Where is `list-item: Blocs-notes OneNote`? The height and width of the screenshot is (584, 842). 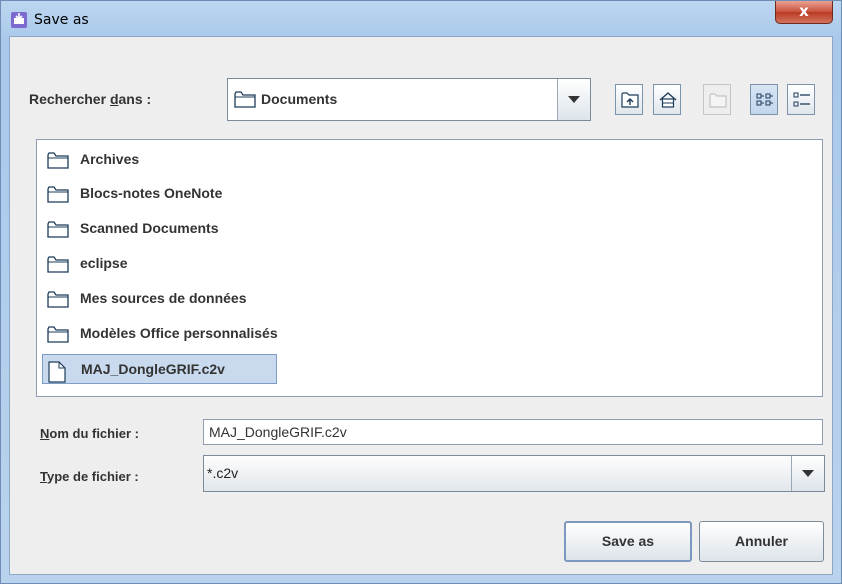 list-item: Blocs-notes OneNote is located at coordinates (162, 194).